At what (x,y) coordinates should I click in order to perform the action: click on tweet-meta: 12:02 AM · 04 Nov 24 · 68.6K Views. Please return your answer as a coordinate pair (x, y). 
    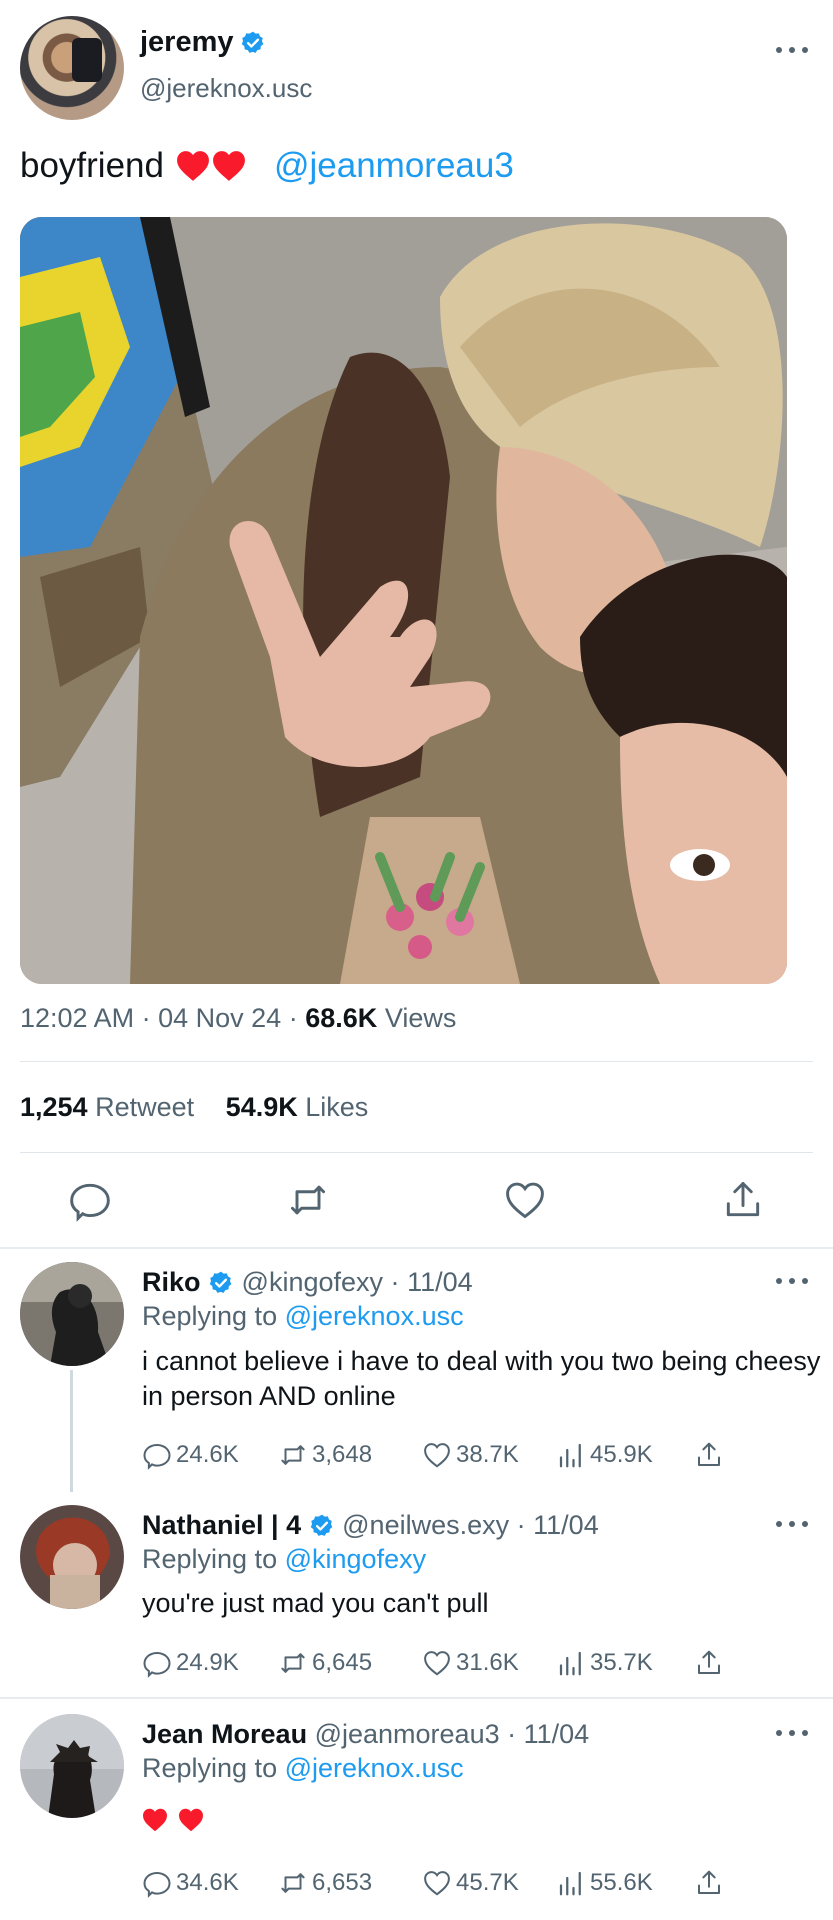
    Looking at the image, I should click on (238, 1018).